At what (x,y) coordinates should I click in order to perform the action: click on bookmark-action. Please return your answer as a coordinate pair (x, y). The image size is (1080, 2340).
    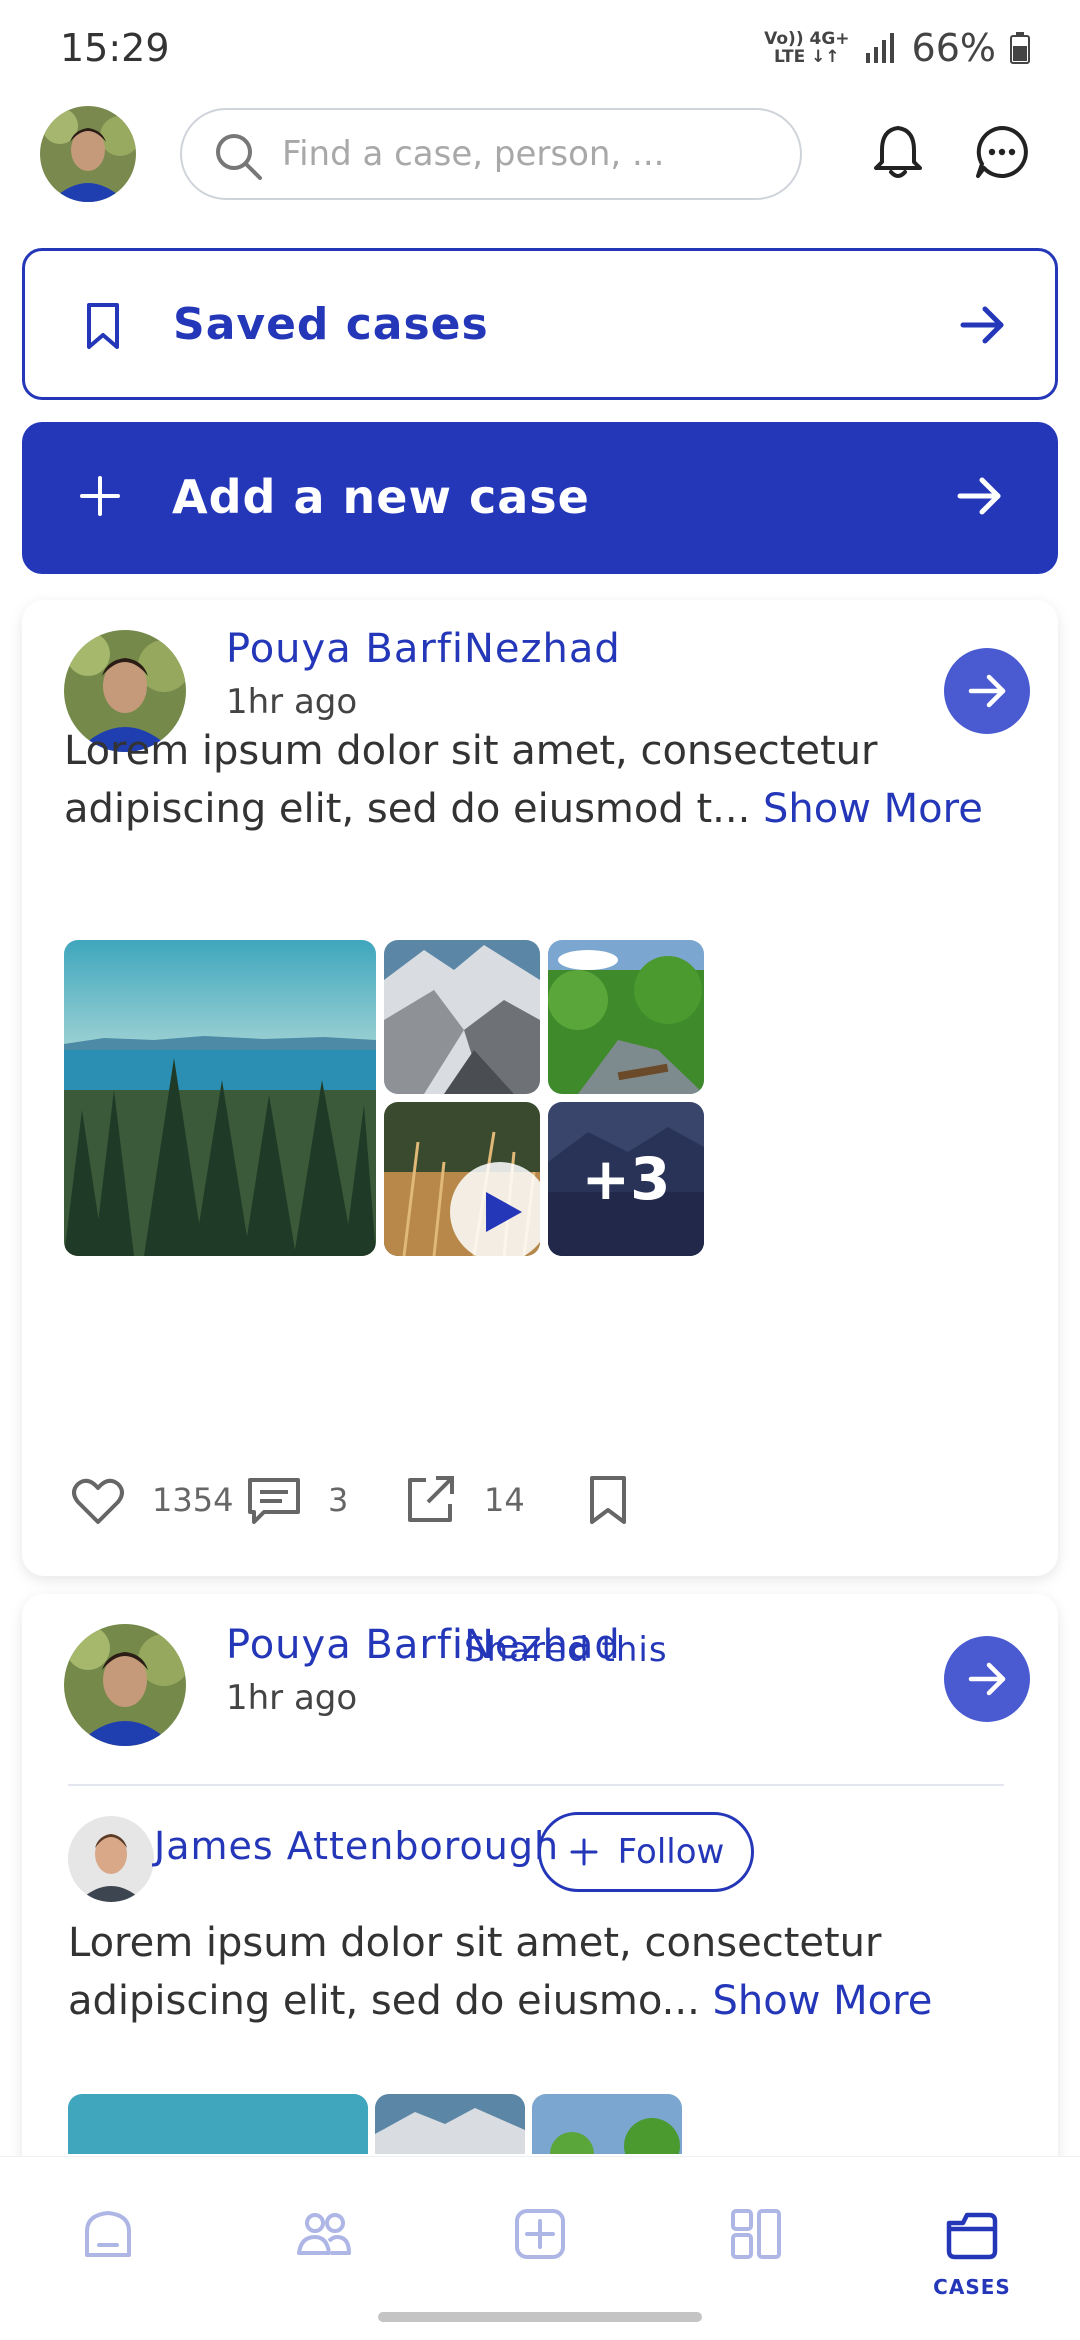
    Looking at the image, I should click on (608, 1500).